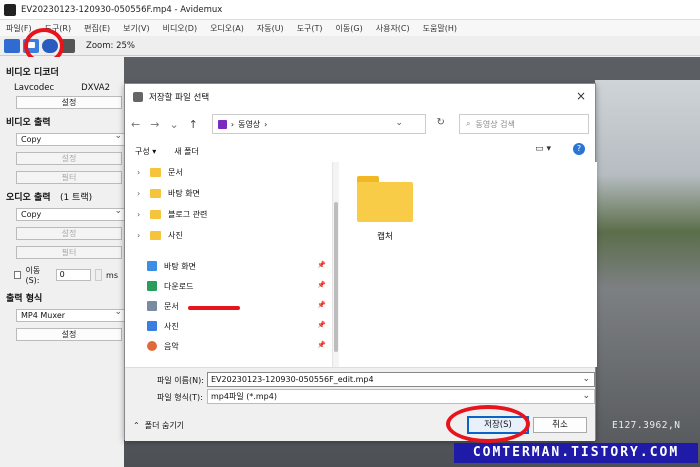 This screenshot has width=700, height=467. Describe the element at coordinates (19, 28) in the screenshot. I see `menu-file: 파일(F)` at that location.